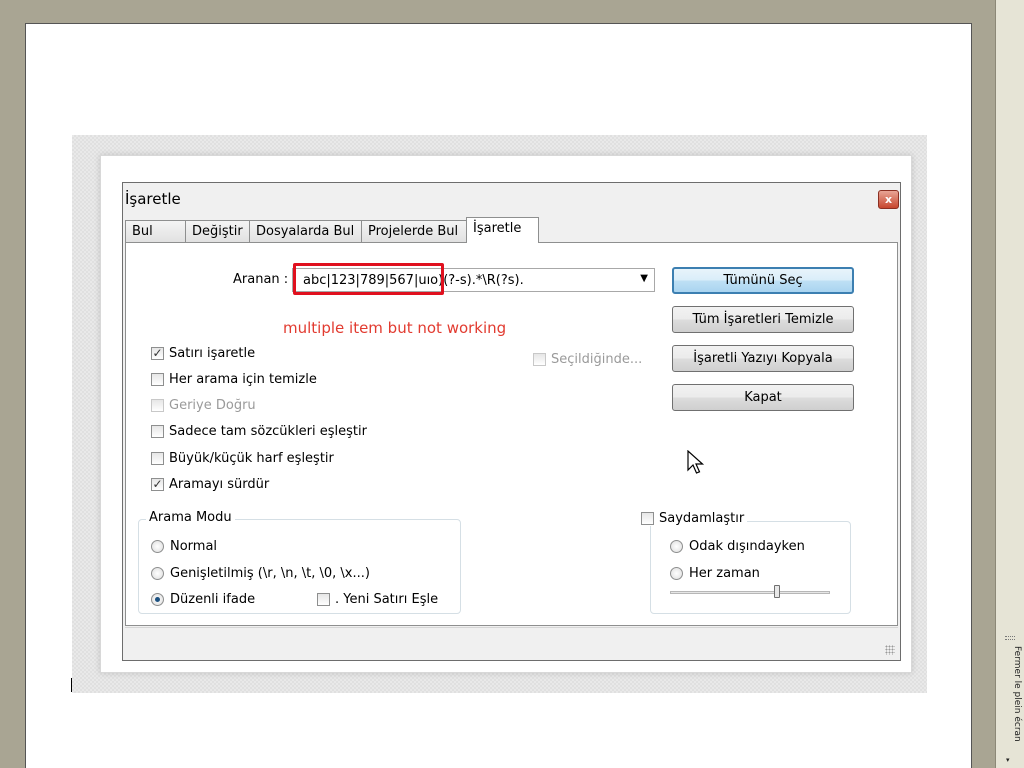 This screenshot has height=768, width=1024. Describe the element at coordinates (305, 231) in the screenshot. I see `tab-find-in-files: Dosyalarda Bul` at that location.